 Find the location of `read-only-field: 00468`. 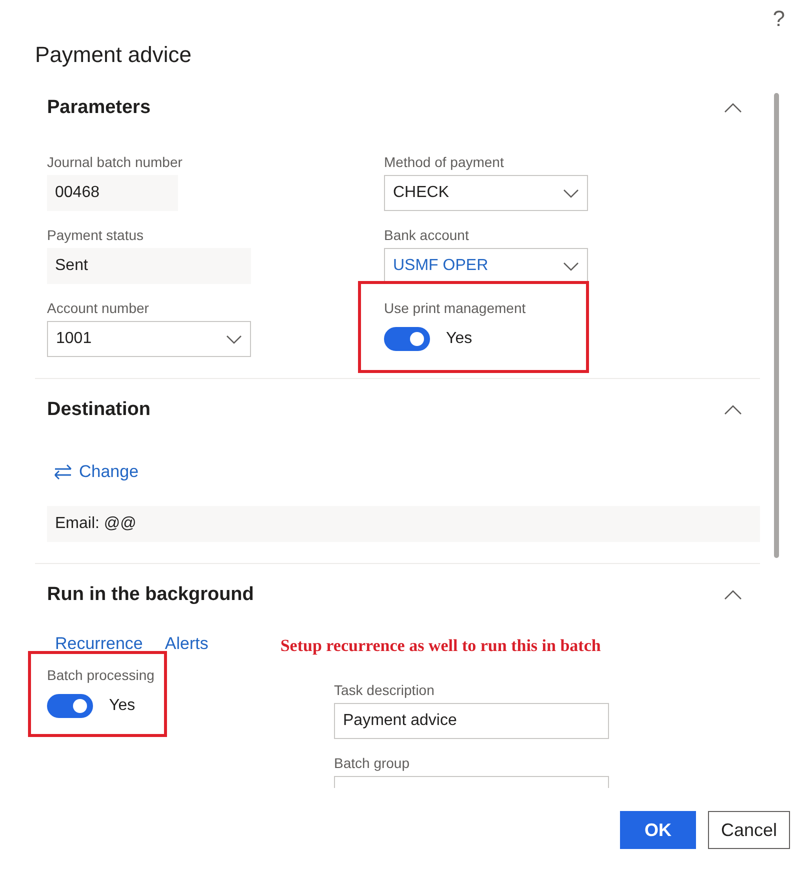

read-only-field: 00468 is located at coordinates (112, 193).